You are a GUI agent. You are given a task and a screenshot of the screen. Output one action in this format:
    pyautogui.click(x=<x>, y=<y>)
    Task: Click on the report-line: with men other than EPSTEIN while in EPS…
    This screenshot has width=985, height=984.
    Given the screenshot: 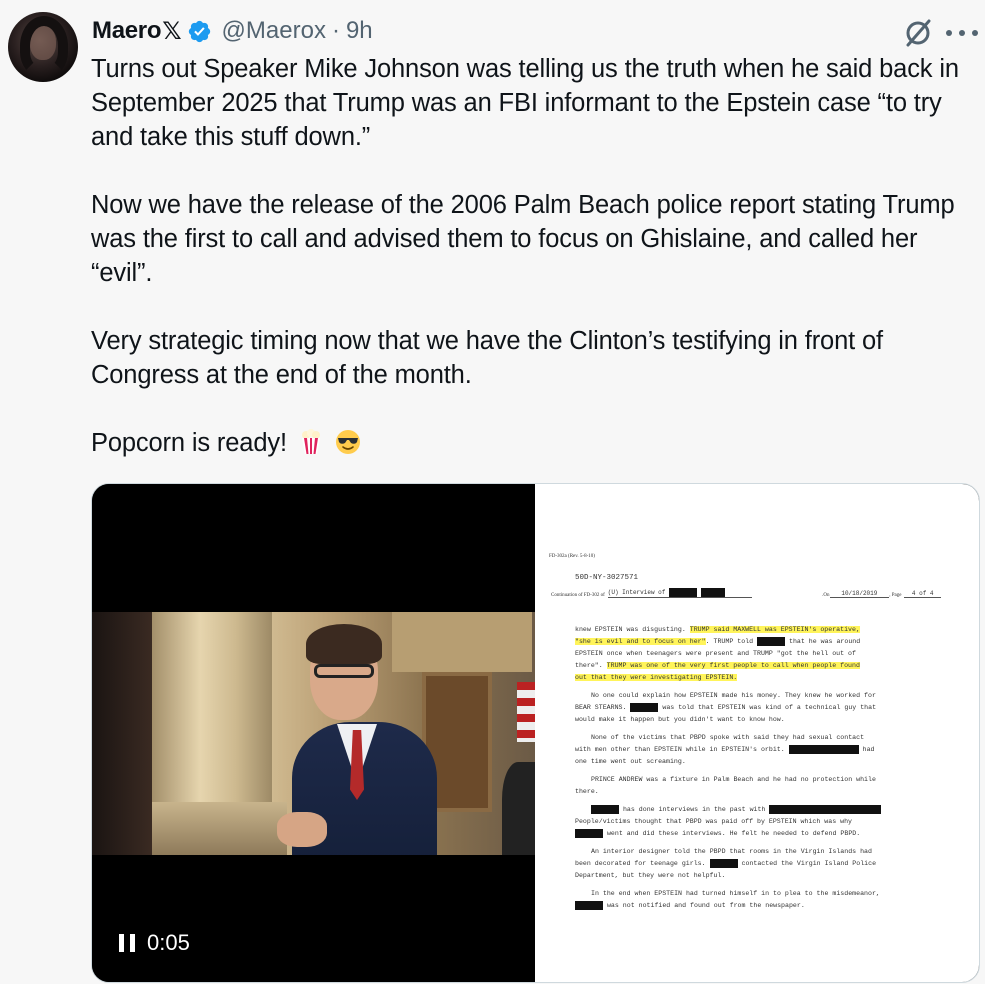 What is the action you would take?
    pyautogui.click(x=725, y=749)
    